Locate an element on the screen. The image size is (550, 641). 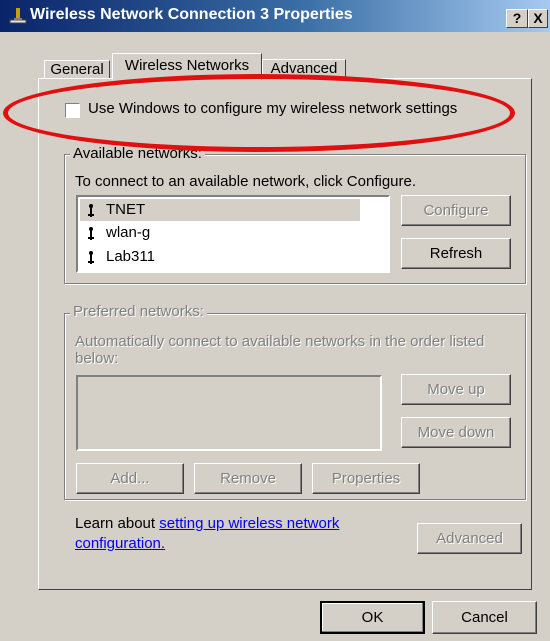
setup-wireless-link-line2: configuration. is located at coordinates (120, 543).